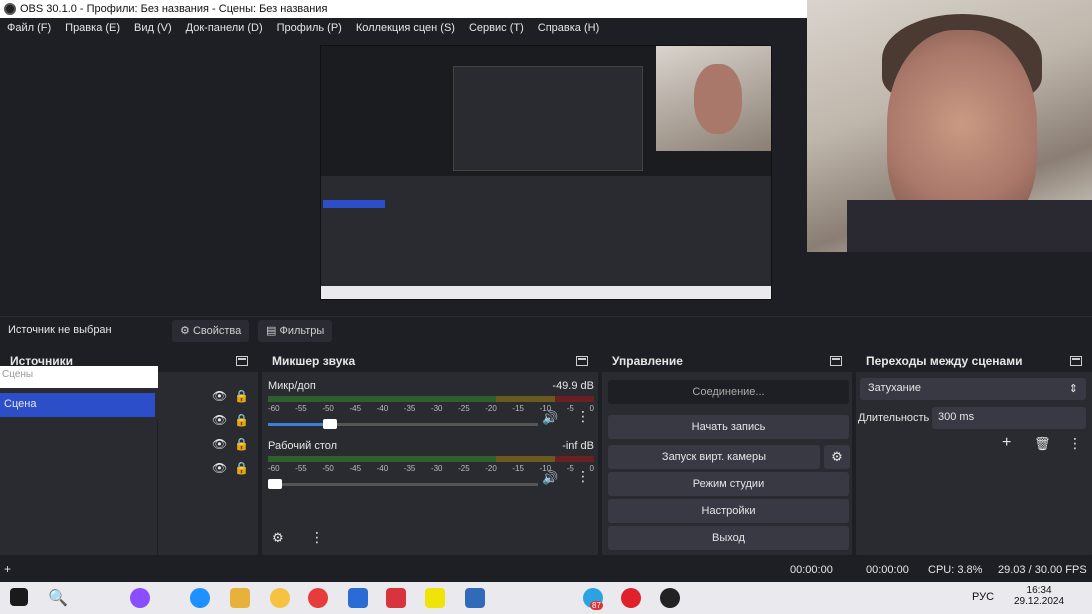 The height and width of the screenshot is (614, 1092). Describe the element at coordinates (309, 28) in the screenshot. I see `menu-profile: Профиль (P)` at that location.